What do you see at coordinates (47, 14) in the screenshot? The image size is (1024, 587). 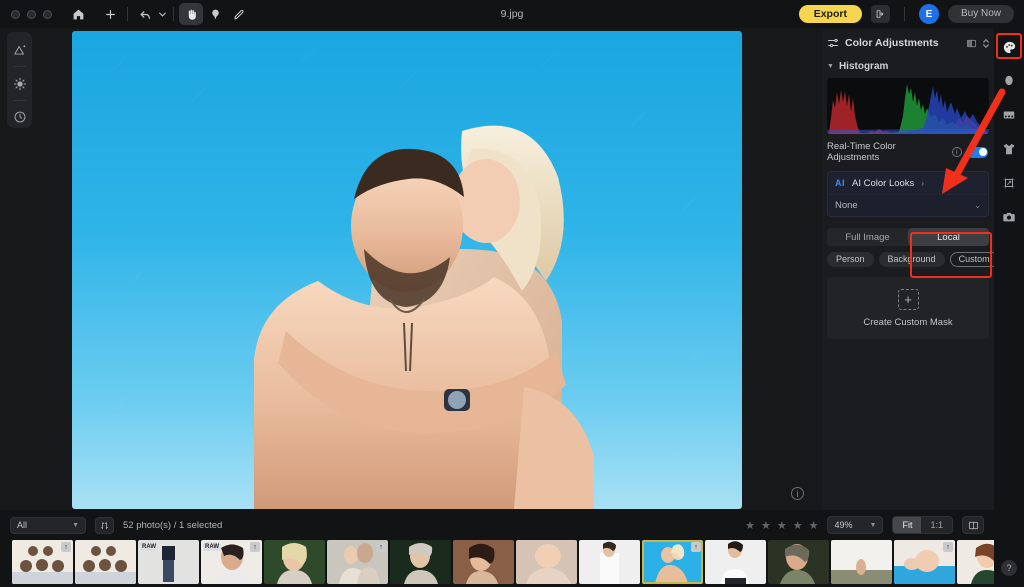 I see `maximize-button` at bounding box center [47, 14].